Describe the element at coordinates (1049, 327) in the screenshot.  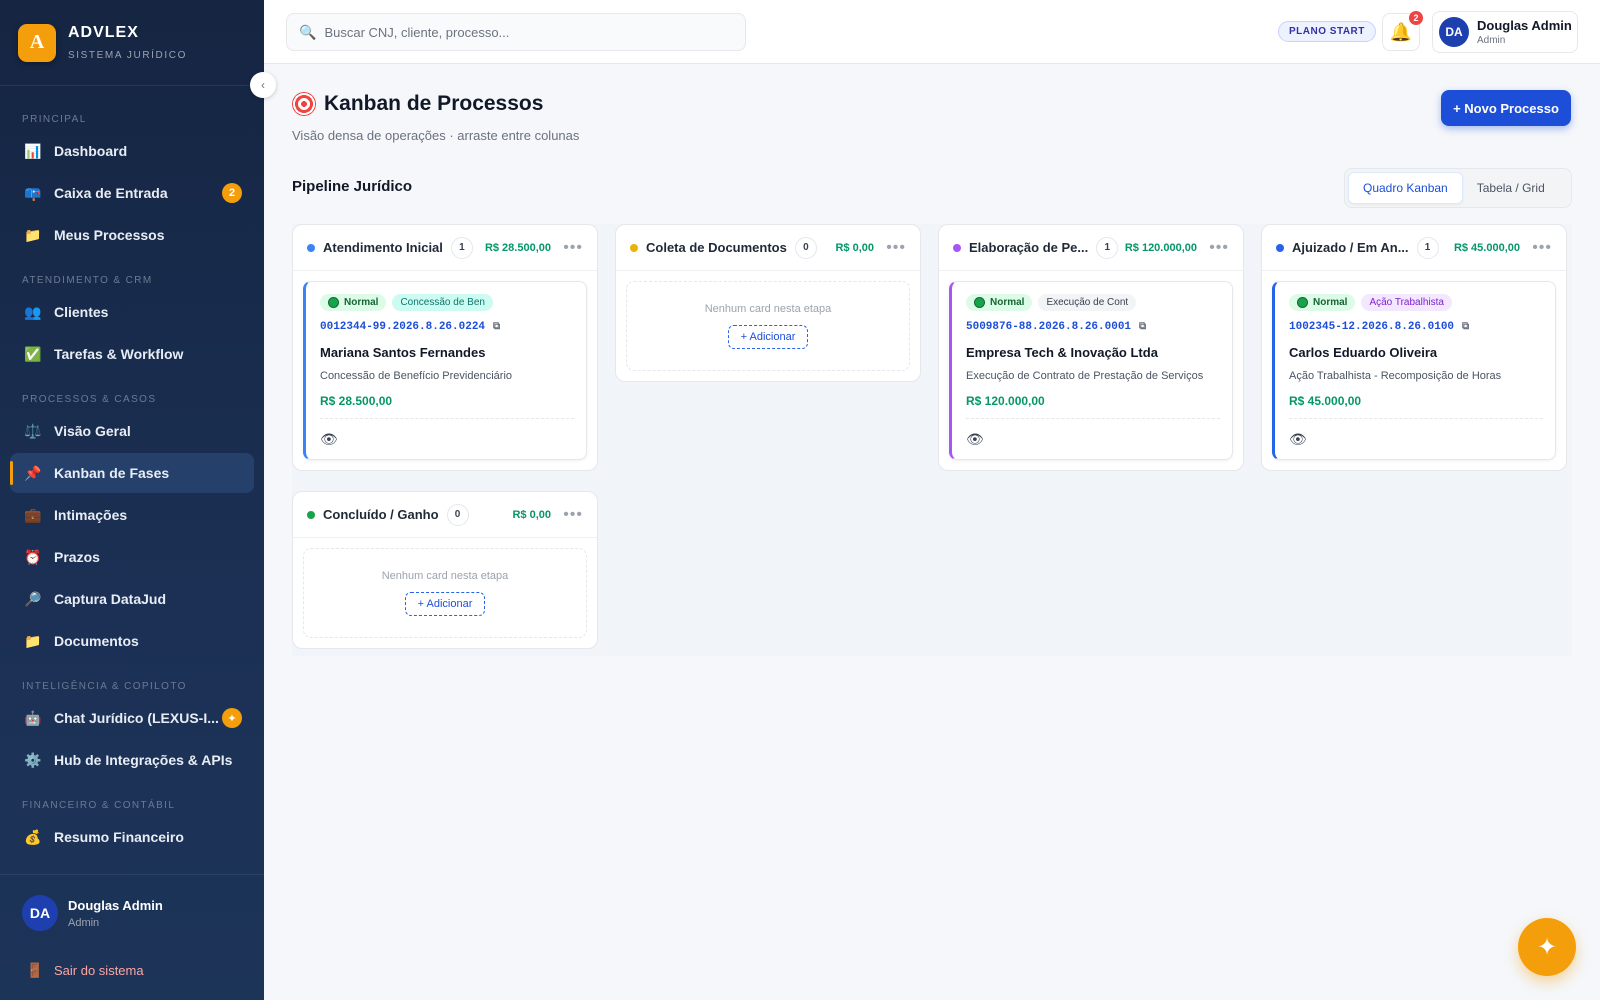
I see `cnj-text: 5009876-88.2026.8.26.0001` at that location.